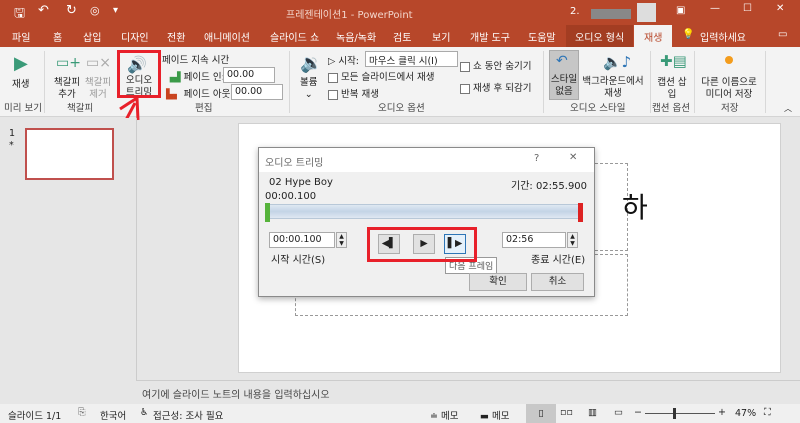  Describe the element at coordinates (294, 163) in the screenshot. I see `dialog-title: 오디오 트리밍` at that location.